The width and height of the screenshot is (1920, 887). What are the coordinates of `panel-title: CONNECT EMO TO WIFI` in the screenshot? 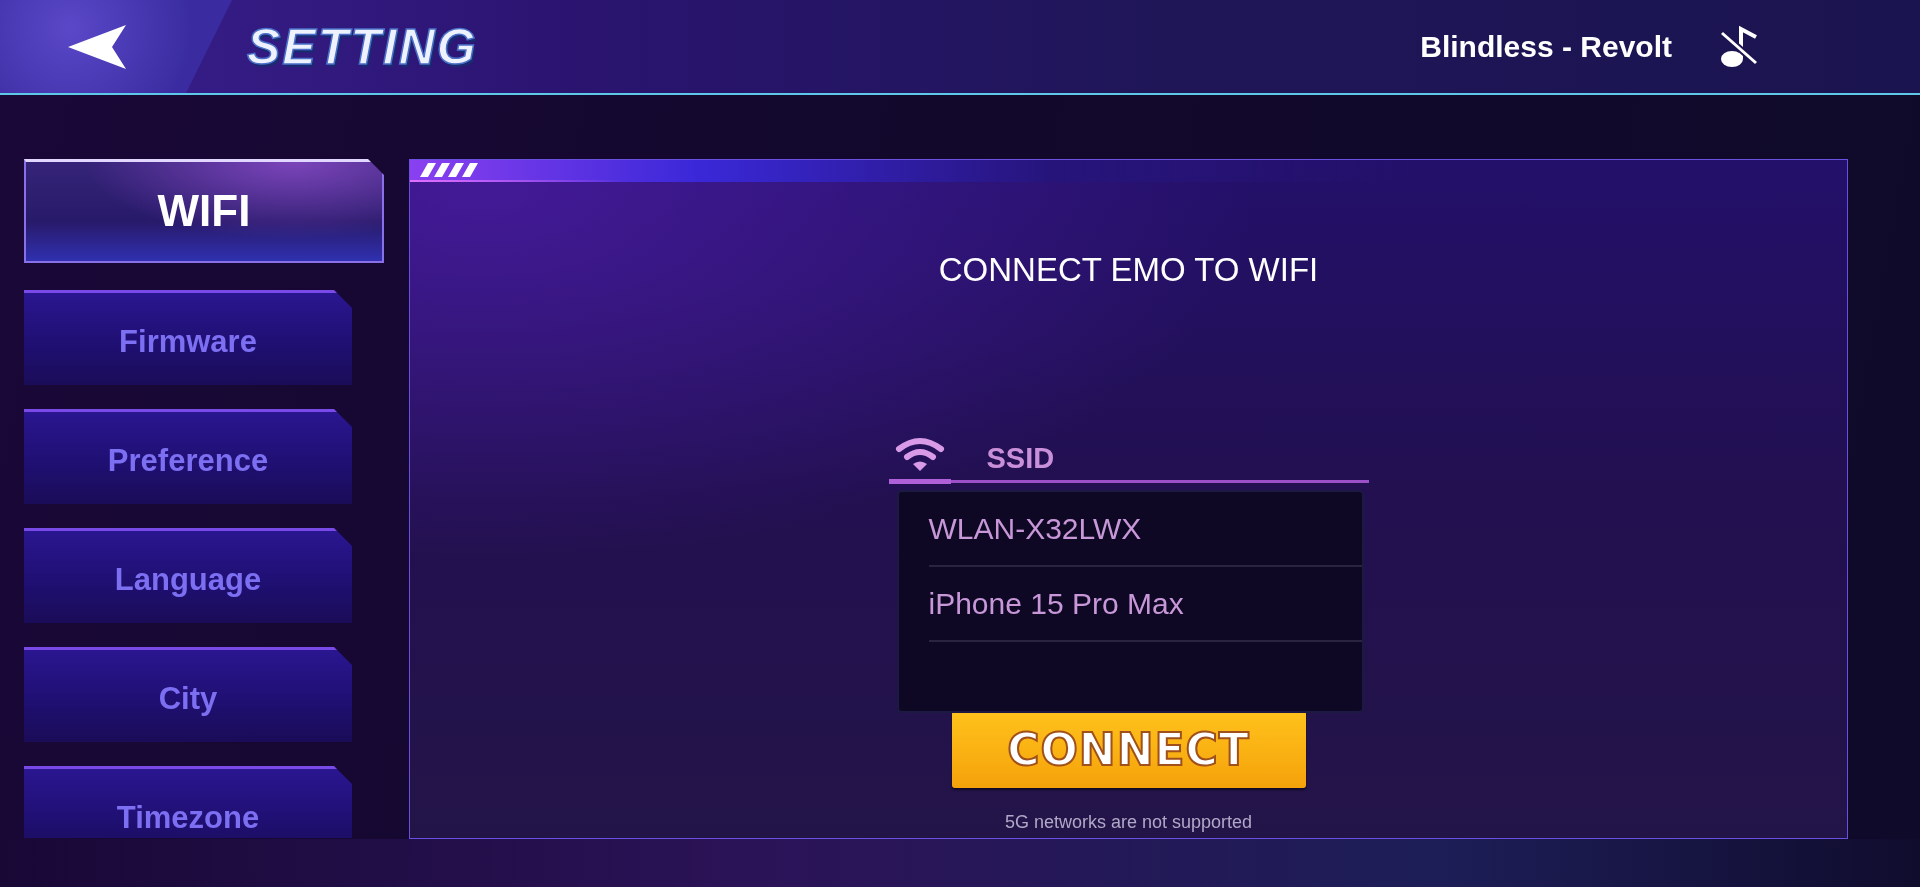 It's located at (1128, 270).